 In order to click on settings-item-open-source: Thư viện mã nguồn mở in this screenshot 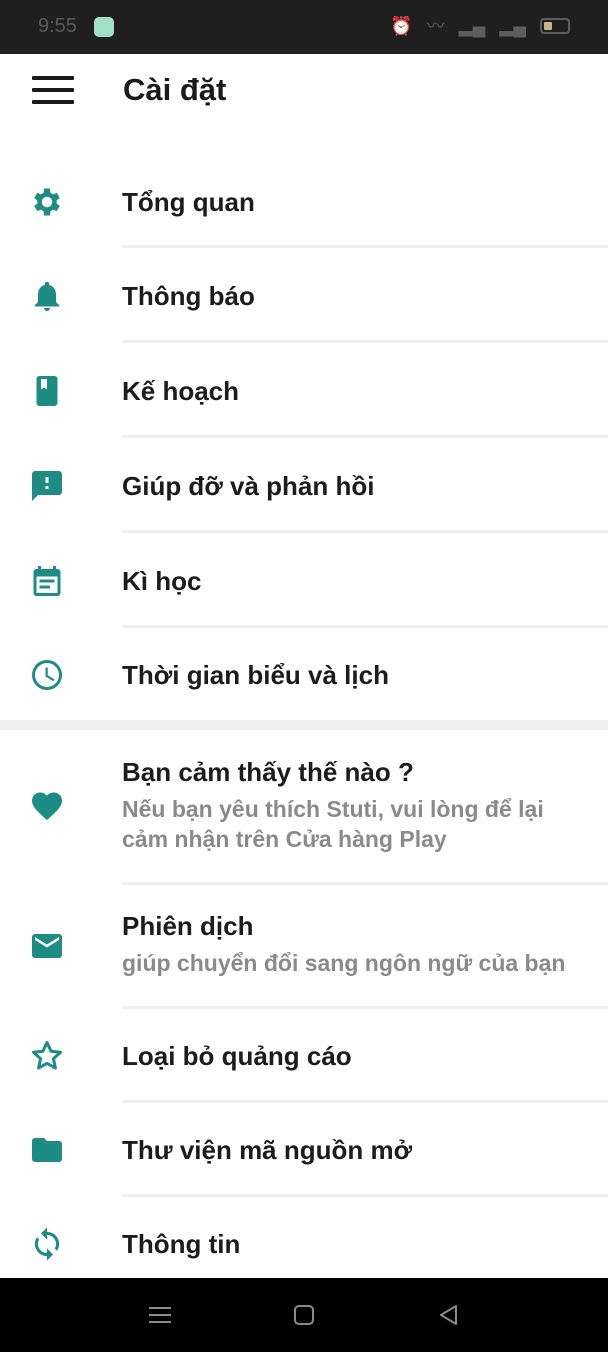, I will do `click(304, 1150)`.